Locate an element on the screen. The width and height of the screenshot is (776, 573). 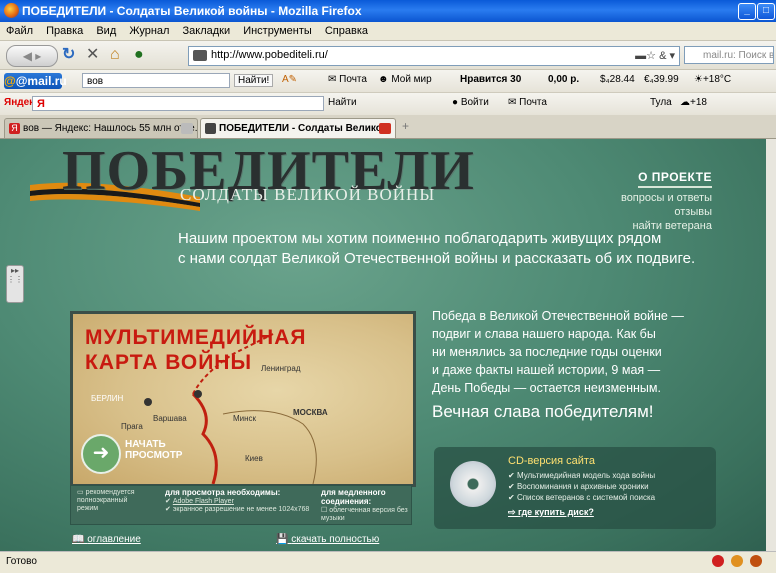
victory-line: и даже факты нашей истории, 9 мая — is located at coordinates (546, 370).